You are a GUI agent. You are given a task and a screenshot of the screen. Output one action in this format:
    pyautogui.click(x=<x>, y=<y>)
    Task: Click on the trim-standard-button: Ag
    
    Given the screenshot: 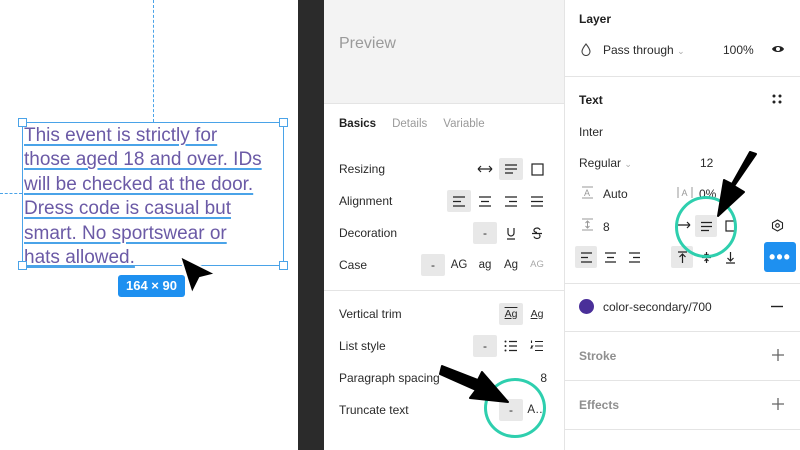 What is the action you would take?
    pyautogui.click(x=511, y=314)
    